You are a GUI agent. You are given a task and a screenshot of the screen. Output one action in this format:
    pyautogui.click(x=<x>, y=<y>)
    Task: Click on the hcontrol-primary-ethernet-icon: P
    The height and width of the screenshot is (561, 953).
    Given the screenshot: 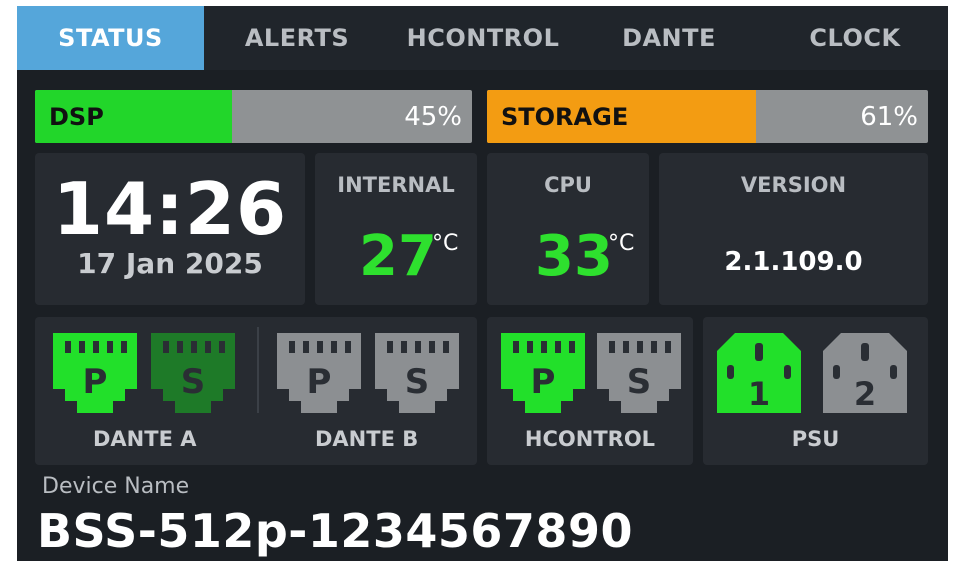 What is the action you would take?
    pyautogui.click(x=543, y=373)
    